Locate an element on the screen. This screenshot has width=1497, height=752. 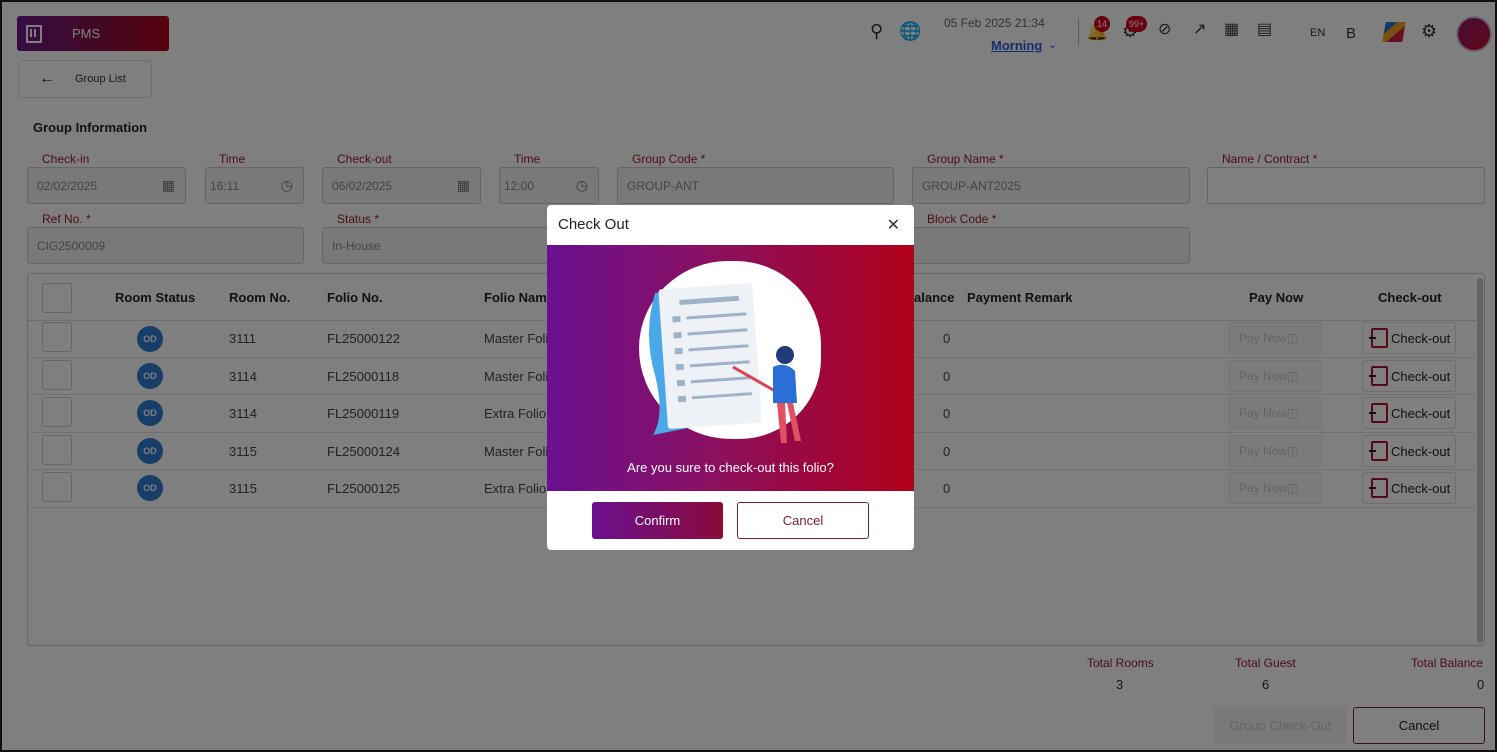
checklist-illustration is located at coordinates (725, 363).